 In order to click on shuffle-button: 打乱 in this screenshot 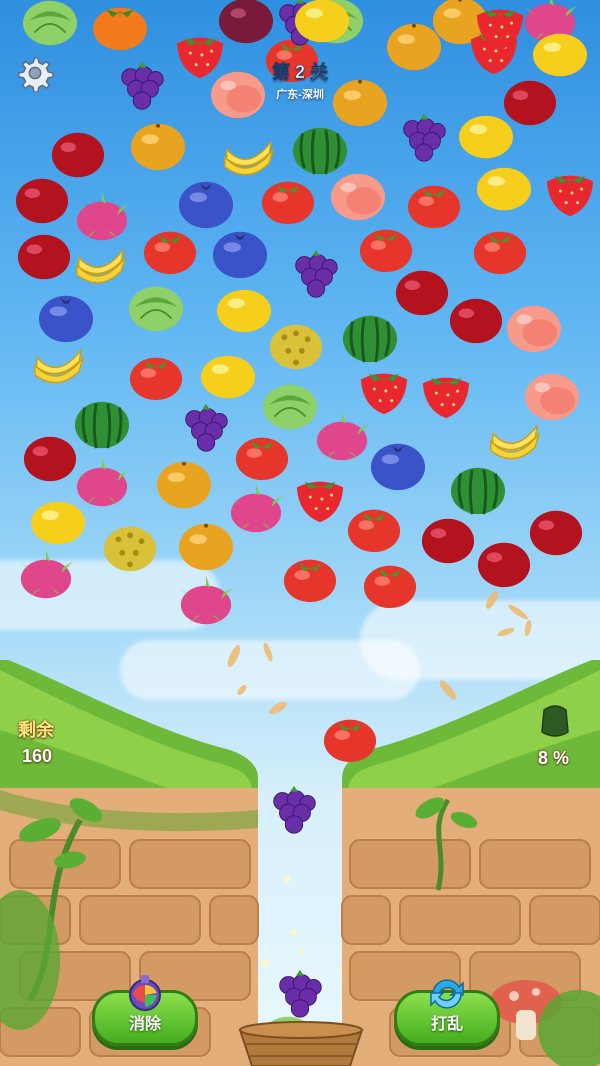, I will do `click(447, 1012)`.